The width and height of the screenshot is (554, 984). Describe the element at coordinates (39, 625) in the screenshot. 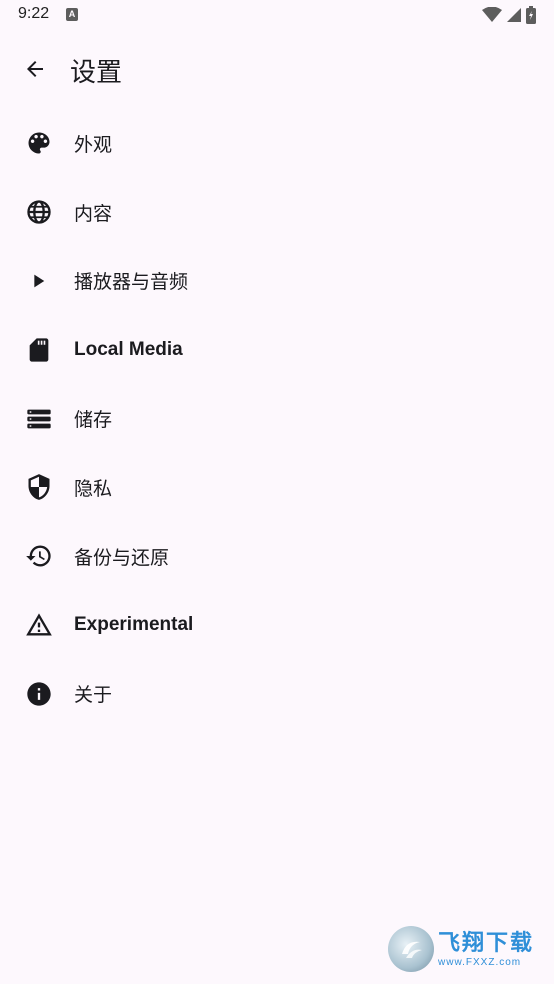

I see `warning-icon` at that location.